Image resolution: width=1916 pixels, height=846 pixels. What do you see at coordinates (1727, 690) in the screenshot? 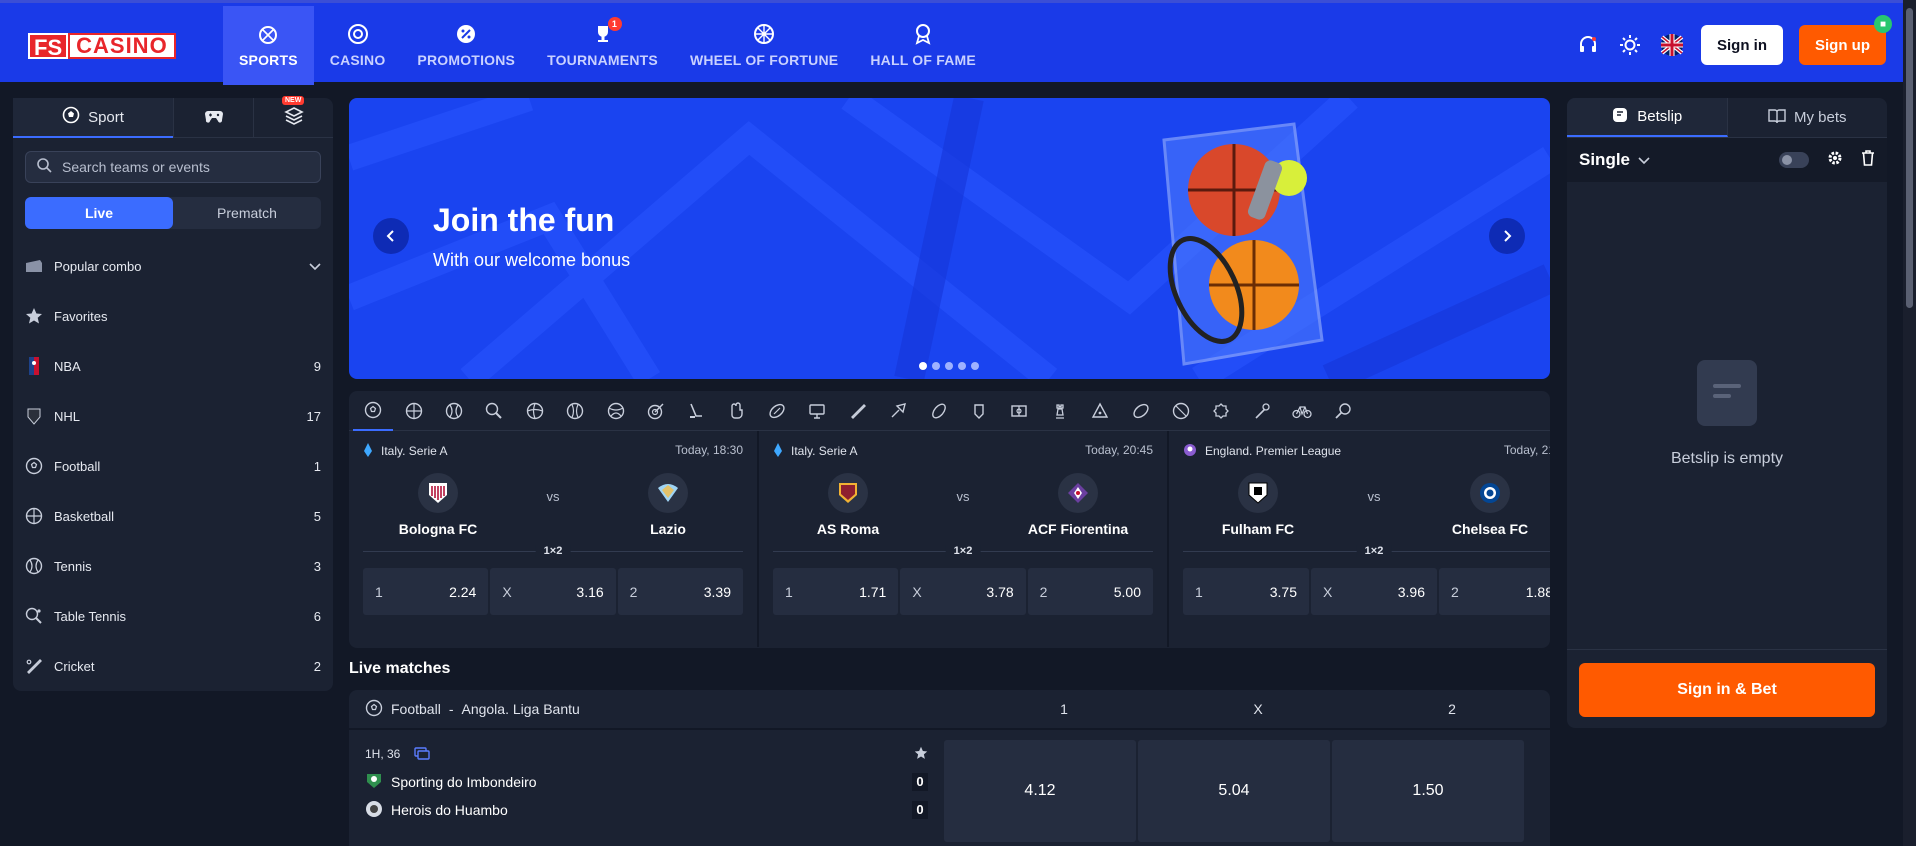
I see `sign-in-and-bet-button: Sign in & Bet` at bounding box center [1727, 690].